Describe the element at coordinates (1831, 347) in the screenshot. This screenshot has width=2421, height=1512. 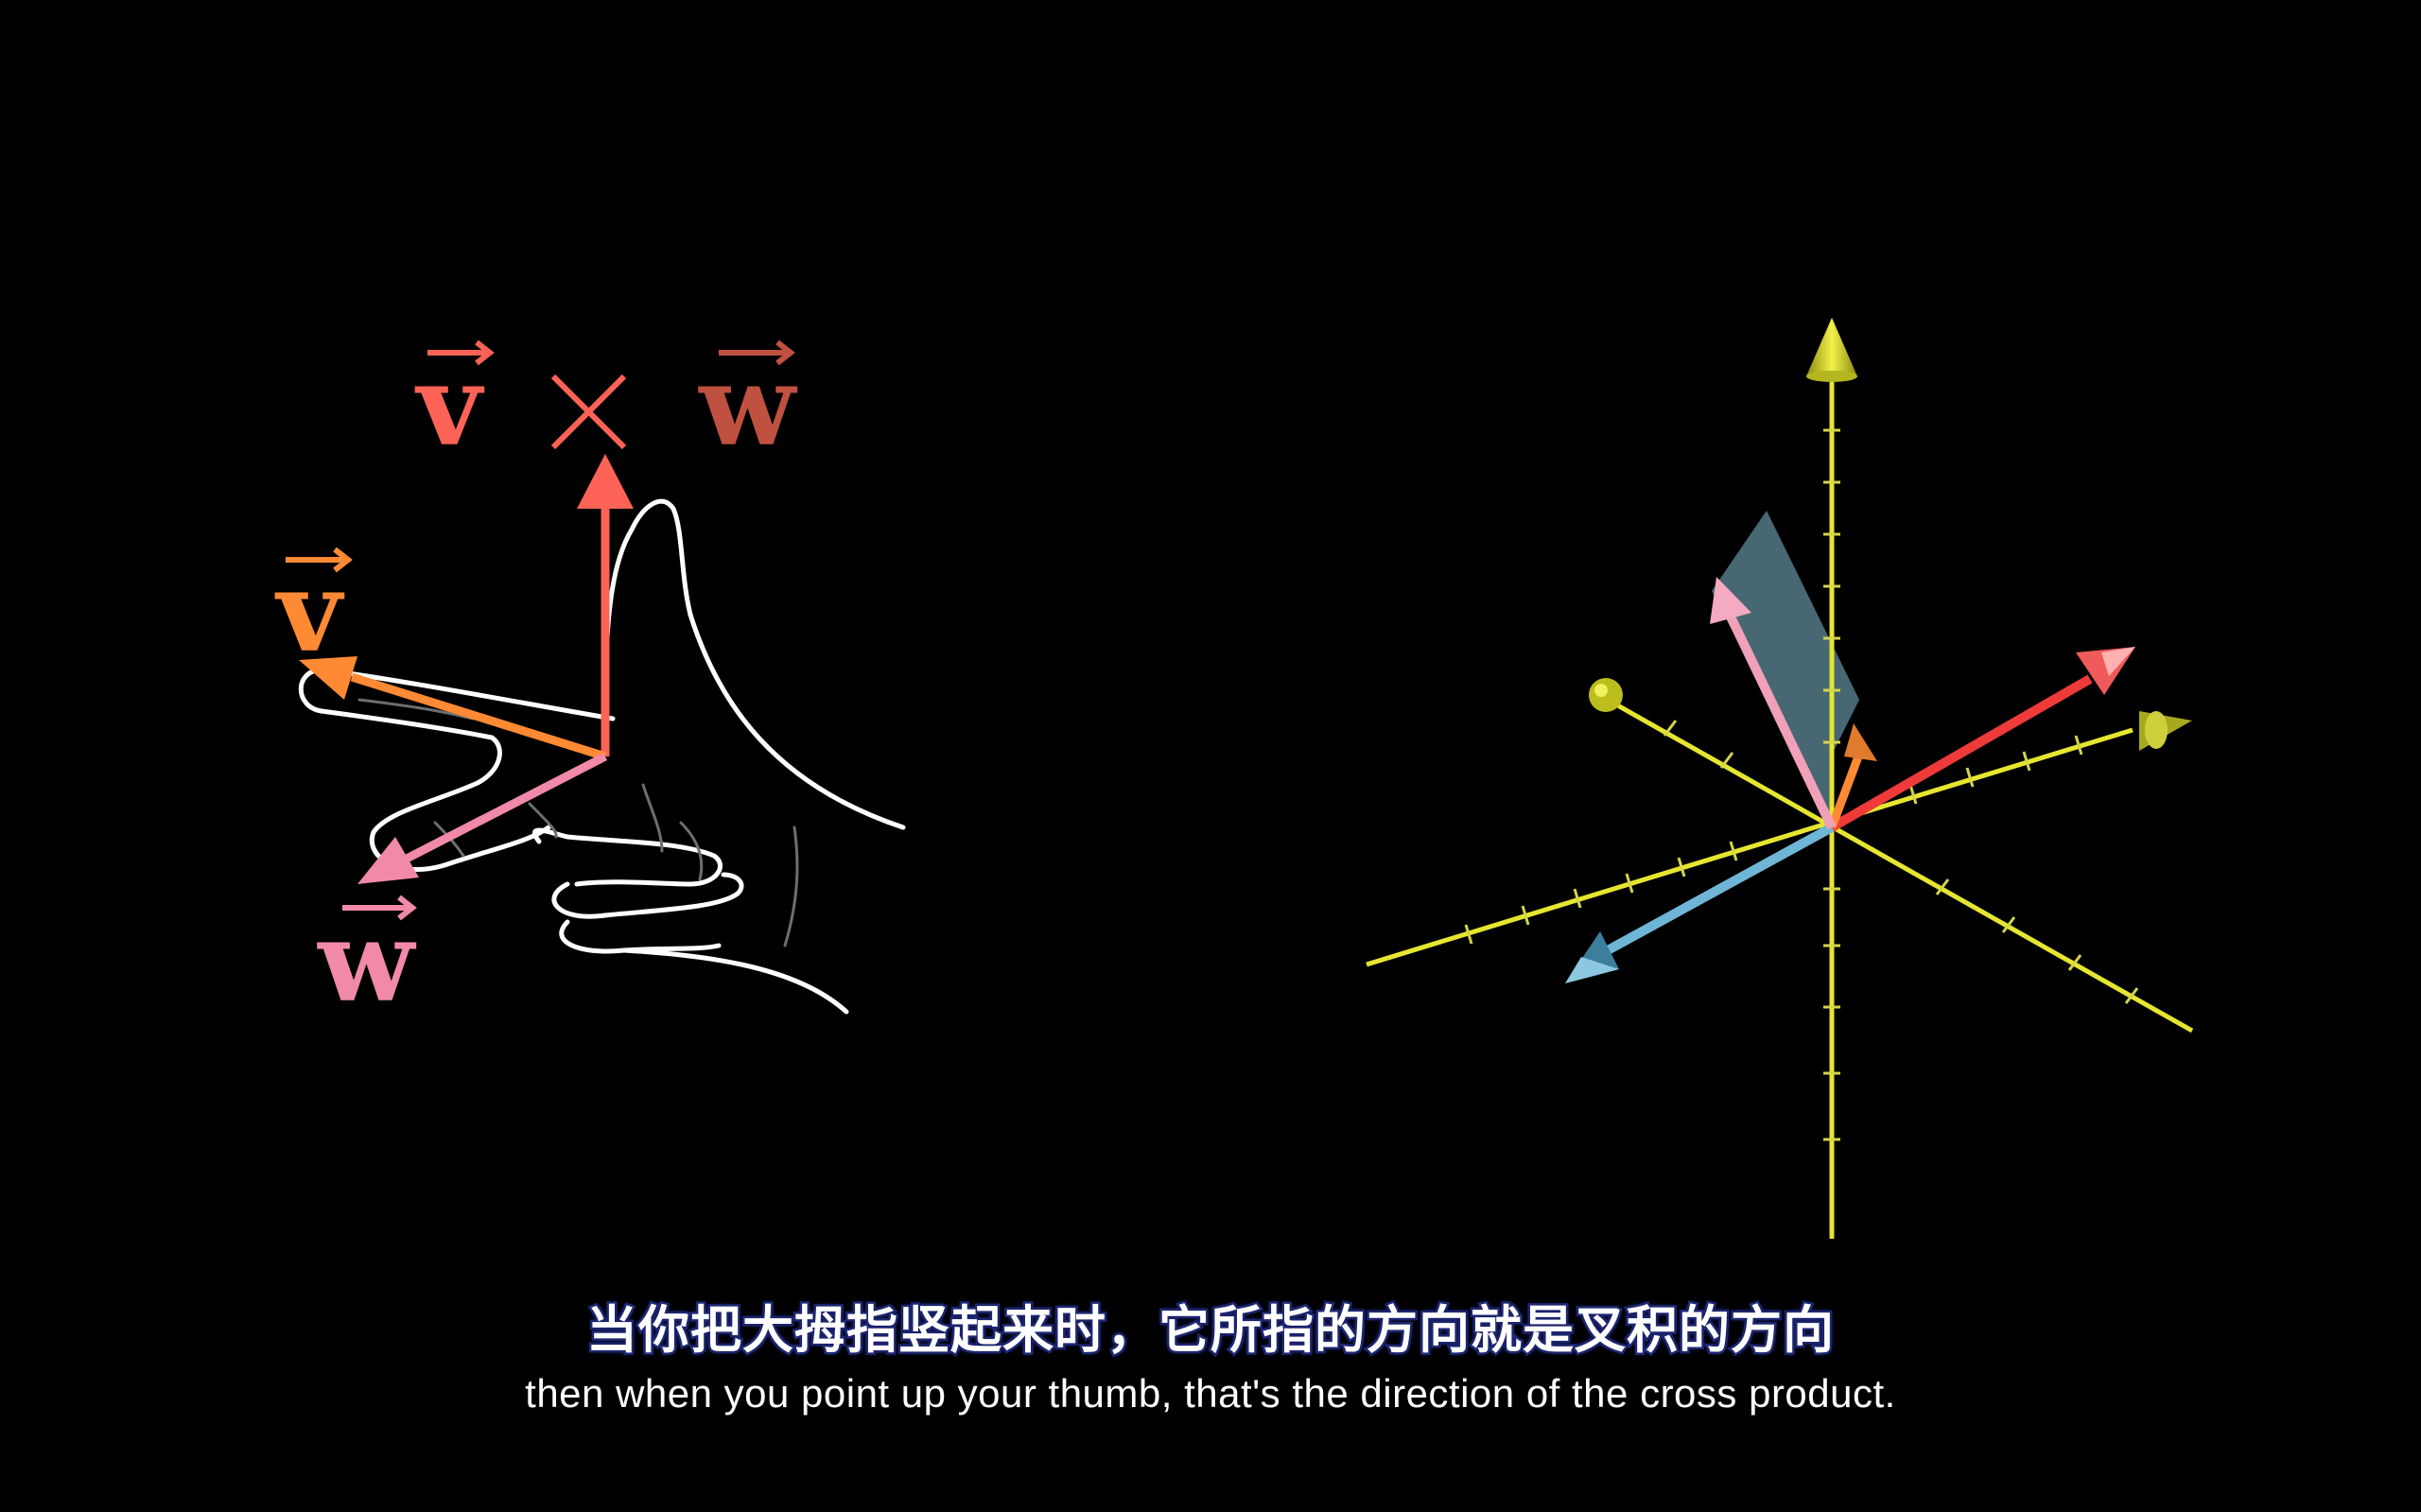
I see `z-axis-cone` at that location.